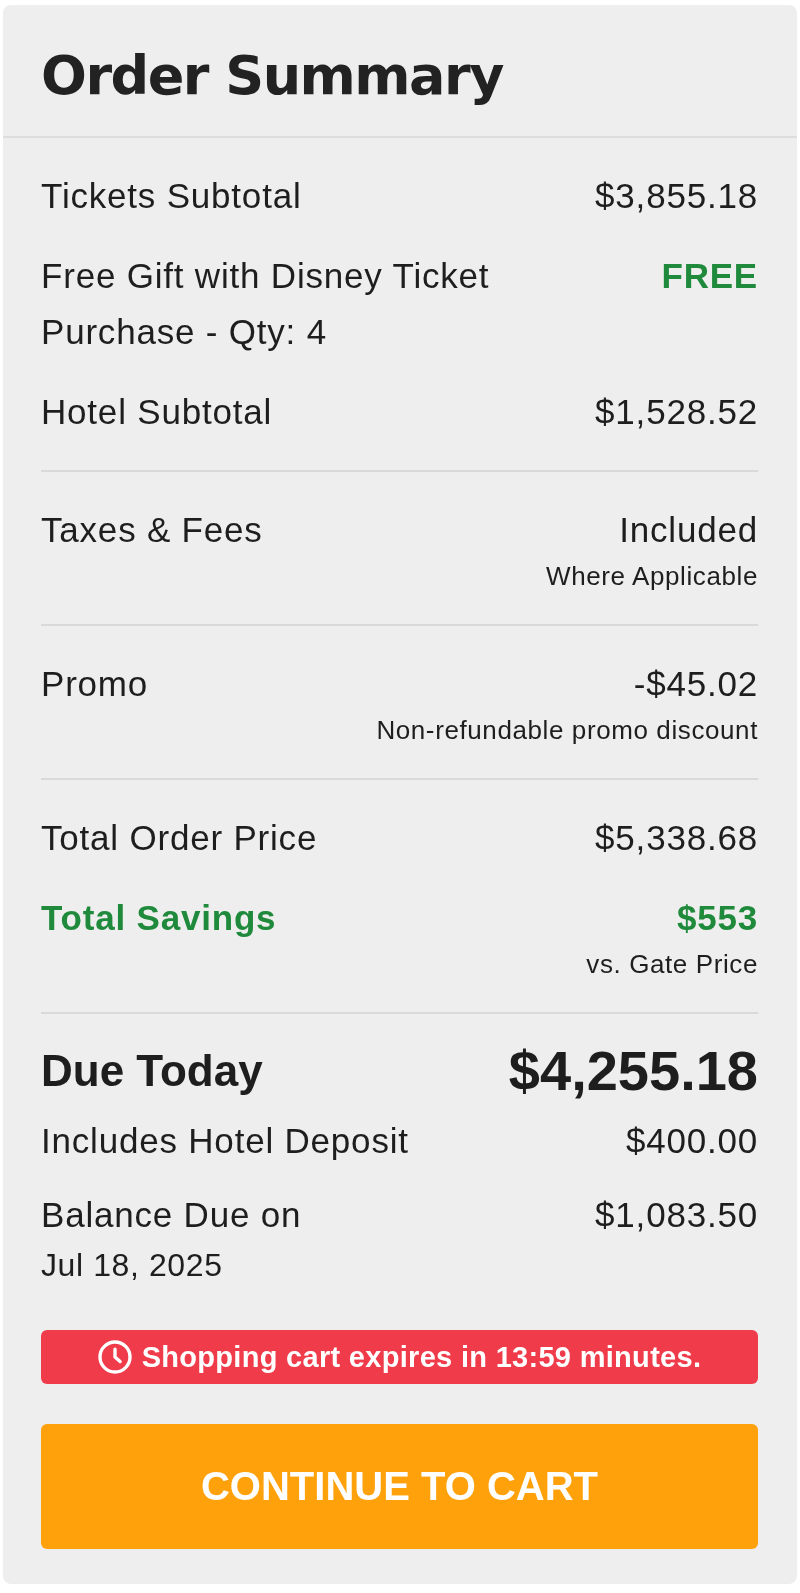 This screenshot has height=1593, width=800. I want to click on line-item-amount: Included, so click(688, 530).